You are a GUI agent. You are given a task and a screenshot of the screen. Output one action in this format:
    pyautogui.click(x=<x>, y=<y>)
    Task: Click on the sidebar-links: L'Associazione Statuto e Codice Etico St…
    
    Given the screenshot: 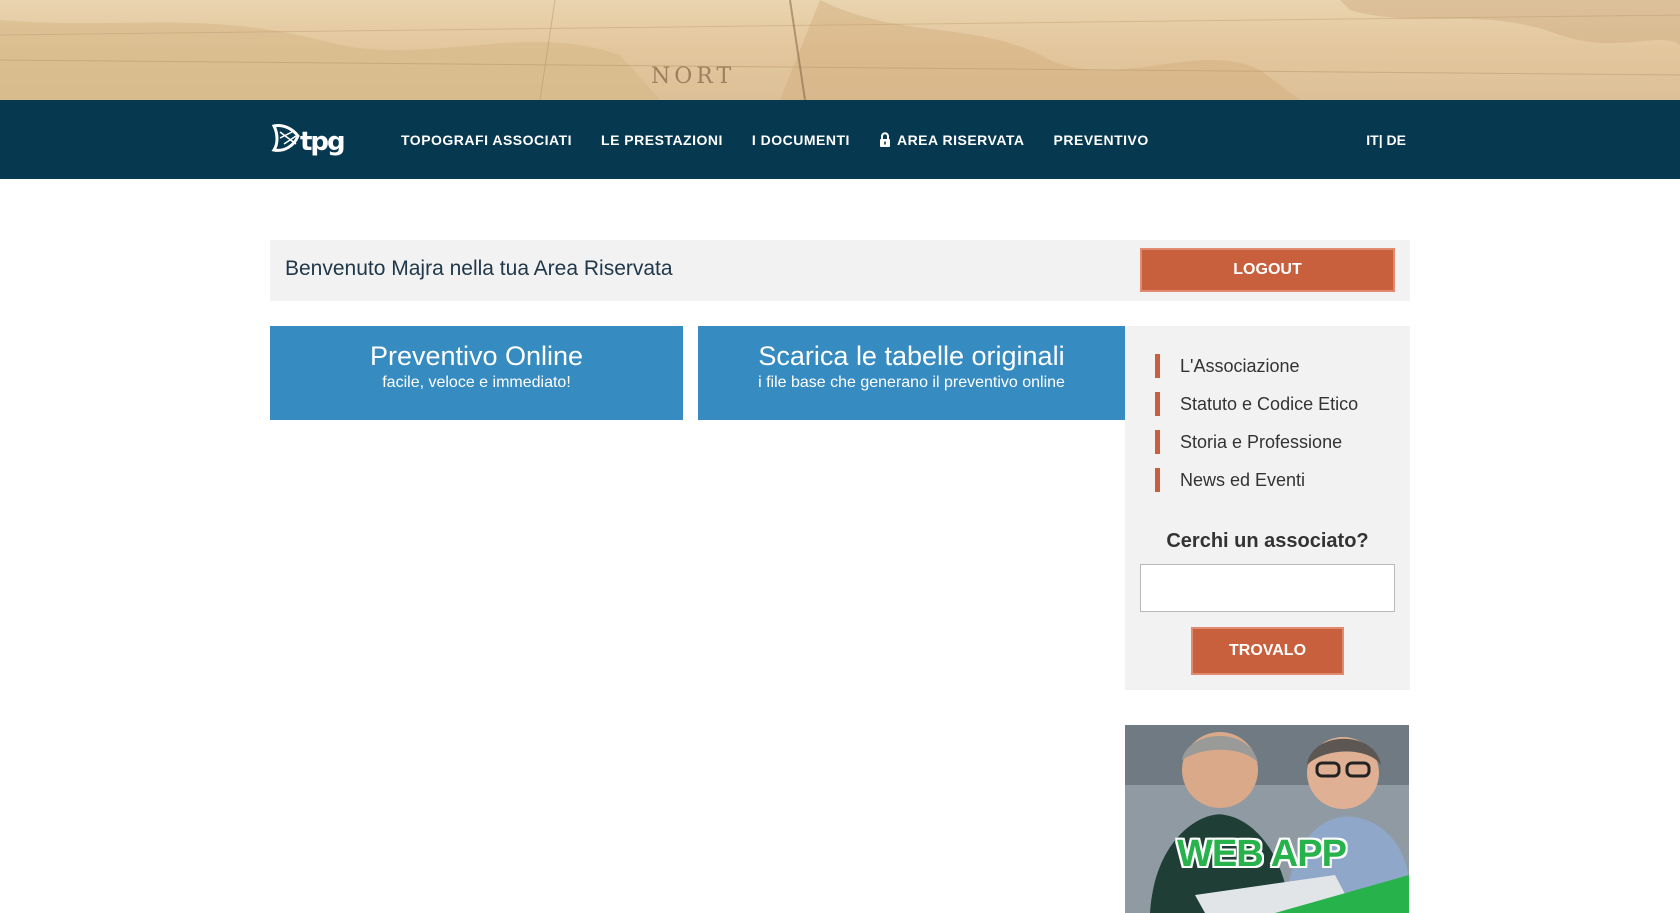 What is the action you would take?
    pyautogui.click(x=1256, y=430)
    